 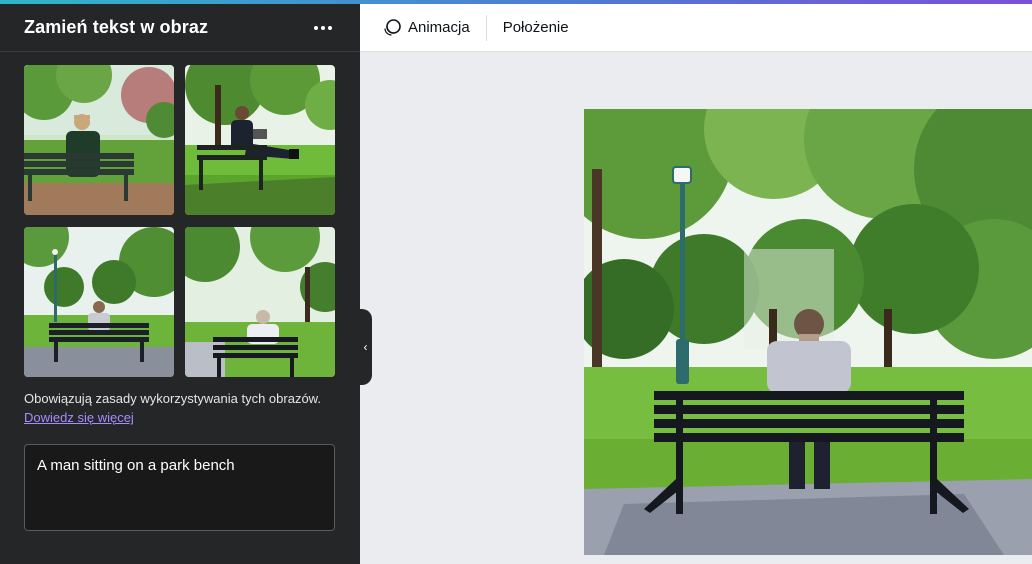 I want to click on panel-title: Zamień tekst w obraz, so click(x=116, y=27).